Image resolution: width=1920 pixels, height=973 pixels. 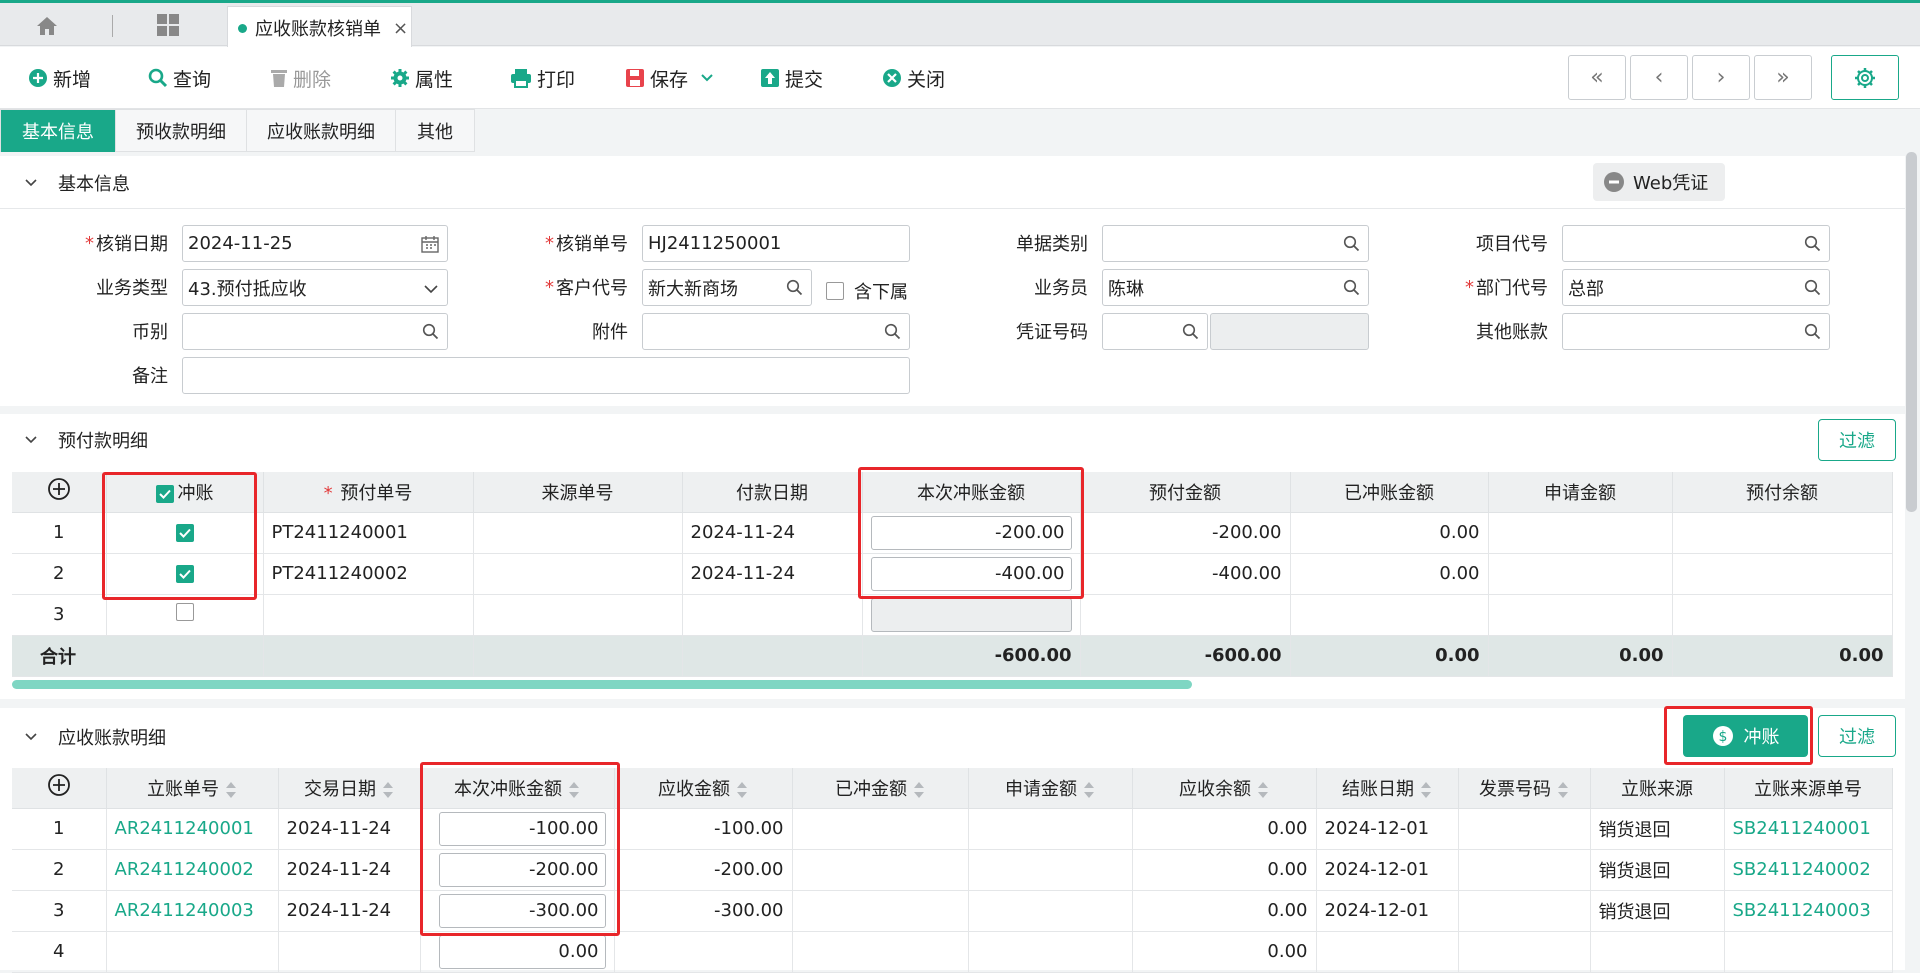 I want to click on props-label: 属性, so click(x=434, y=79).